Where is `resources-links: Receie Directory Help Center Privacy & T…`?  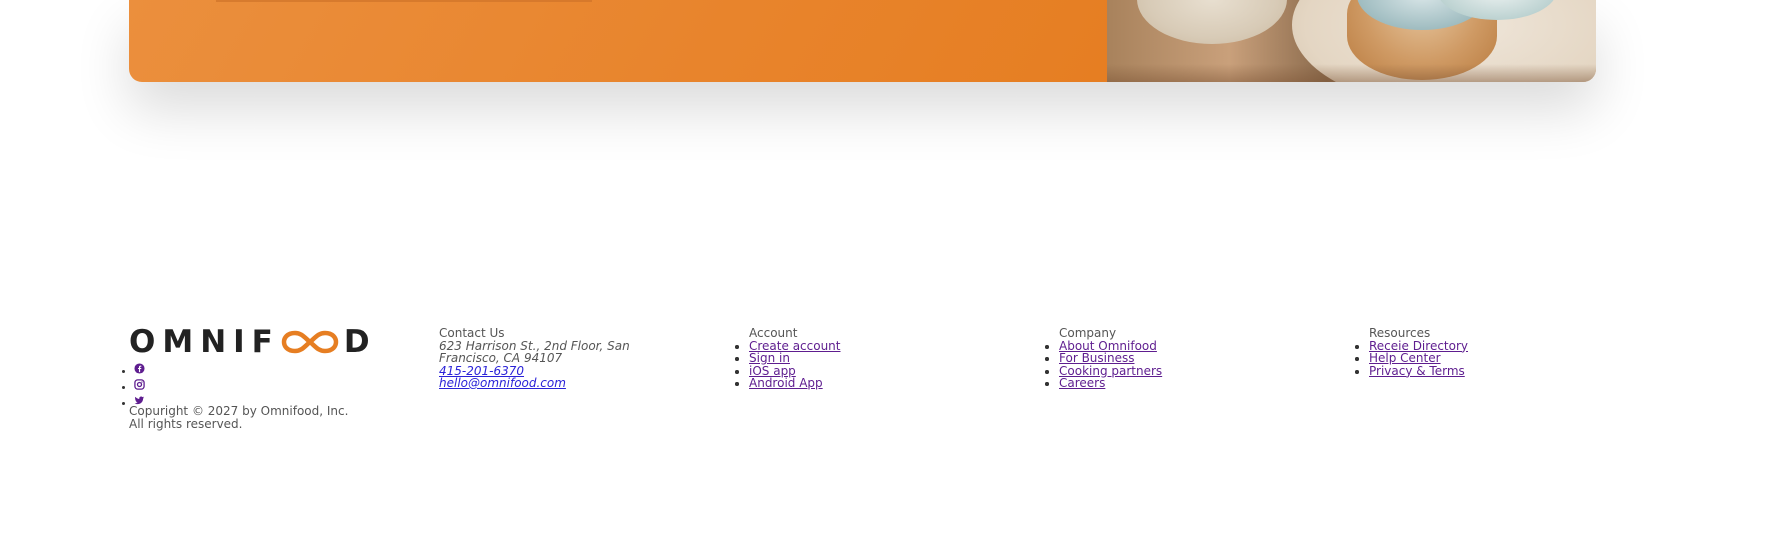 resources-links: Receie Directory Help Center Privacy & T… is located at coordinates (1462, 358).